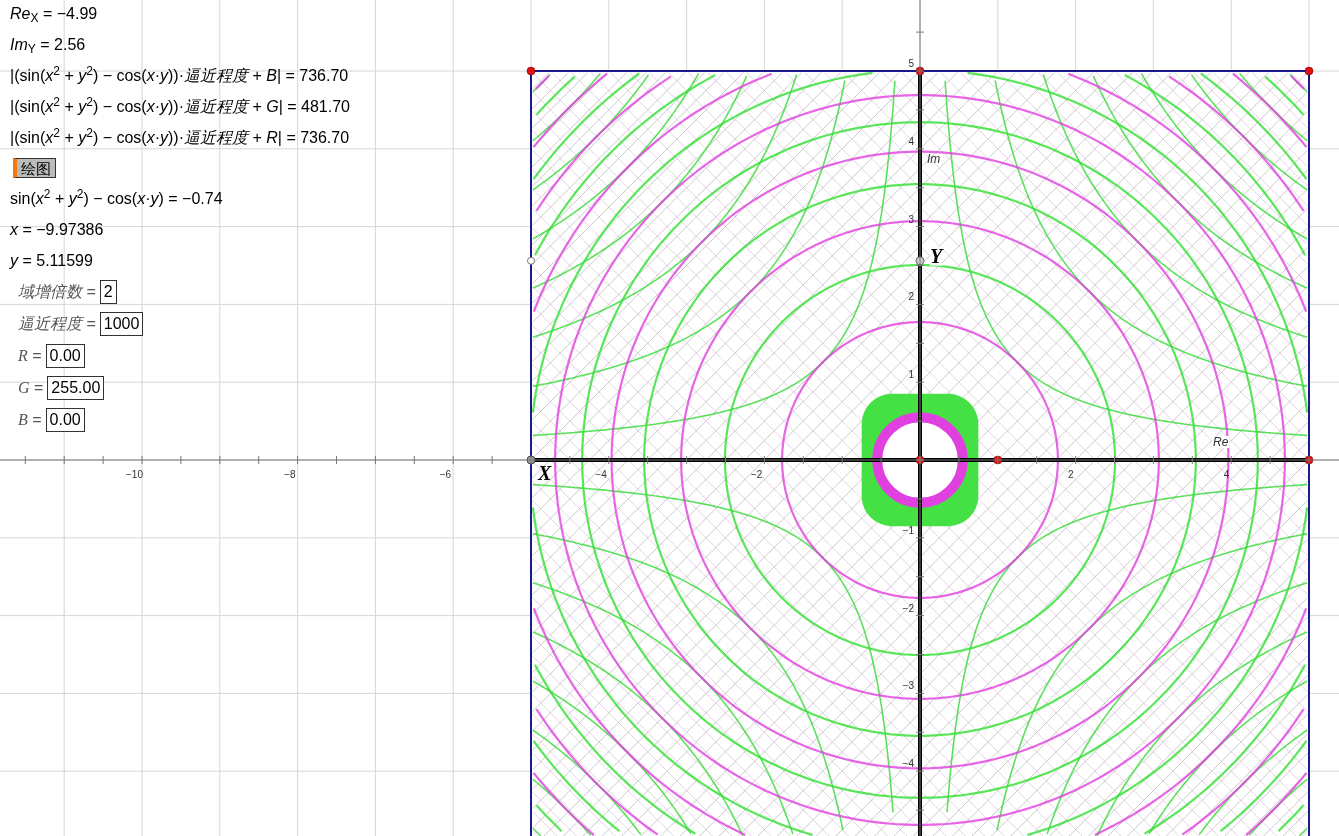 The image size is (1339, 836). Describe the element at coordinates (934, 159) in the screenshot. I see `axis-label: Im` at that location.